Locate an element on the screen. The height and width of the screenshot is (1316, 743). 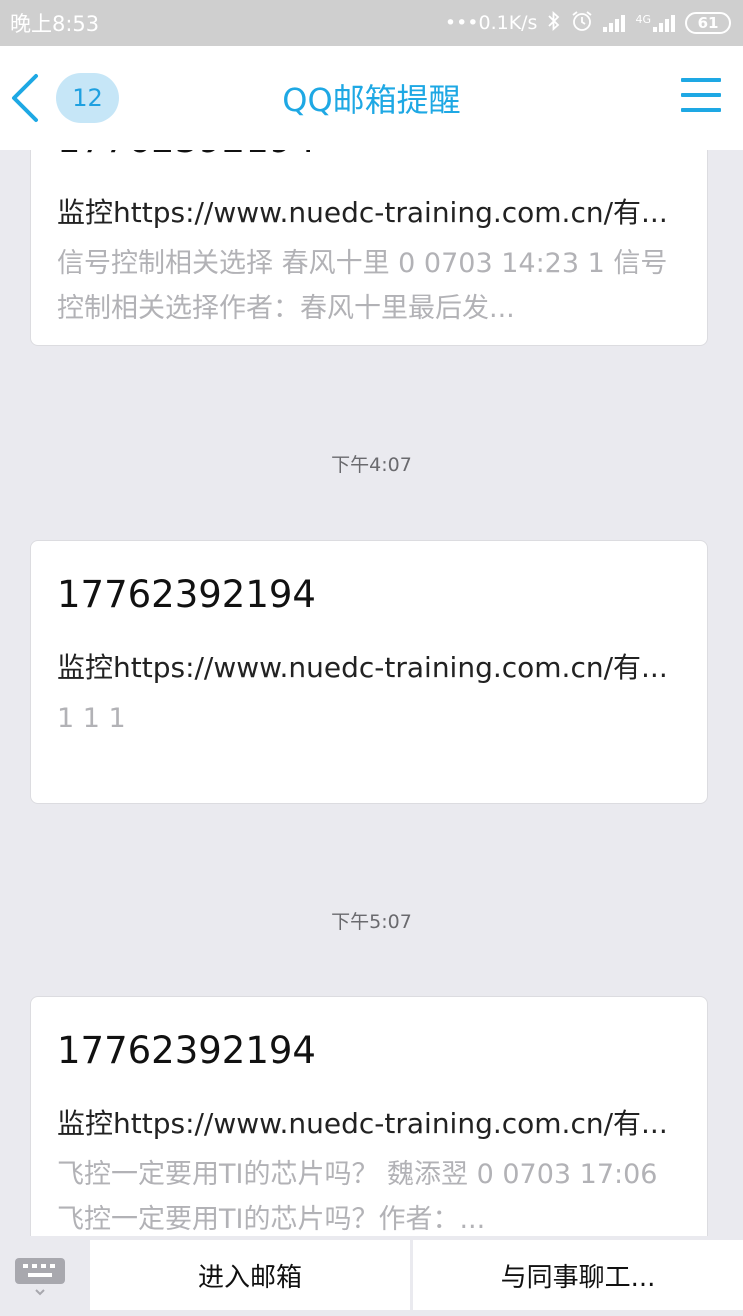
battery-level: 61 is located at coordinates (708, 23).